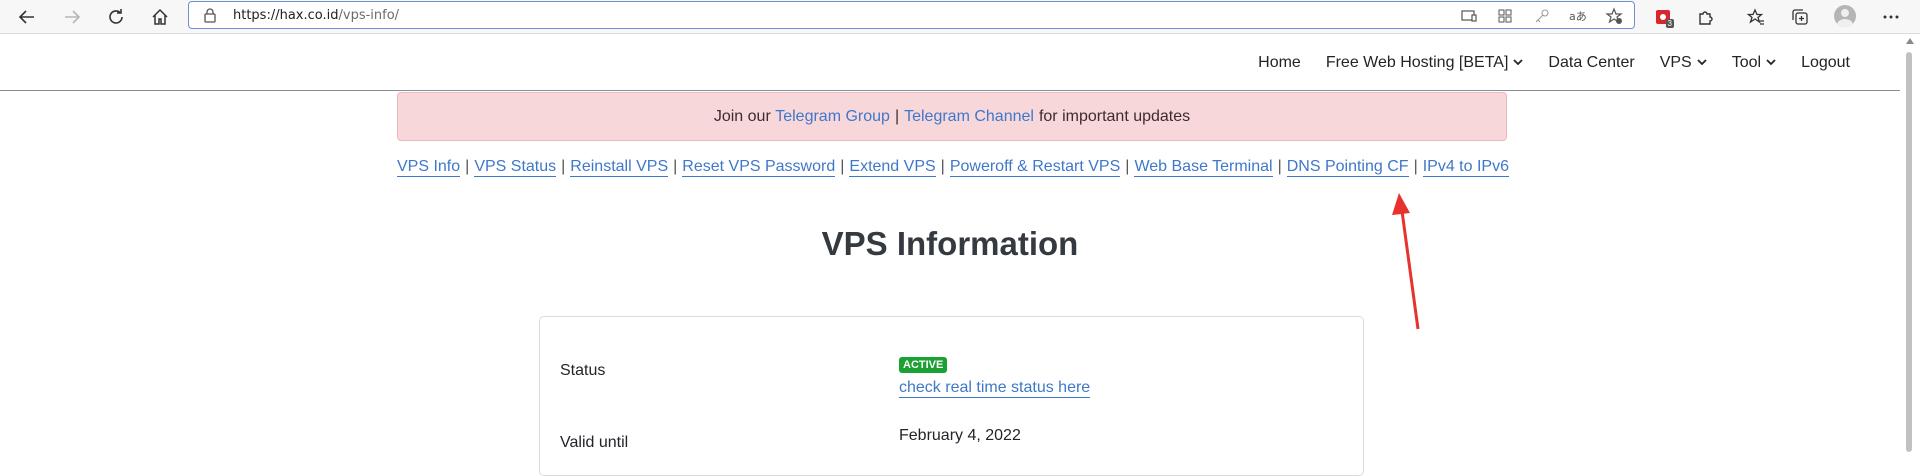 This screenshot has width=1920, height=476. What do you see at coordinates (1746, 62) in the screenshot?
I see `nav-tool-label: Tool` at bounding box center [1746, 62].